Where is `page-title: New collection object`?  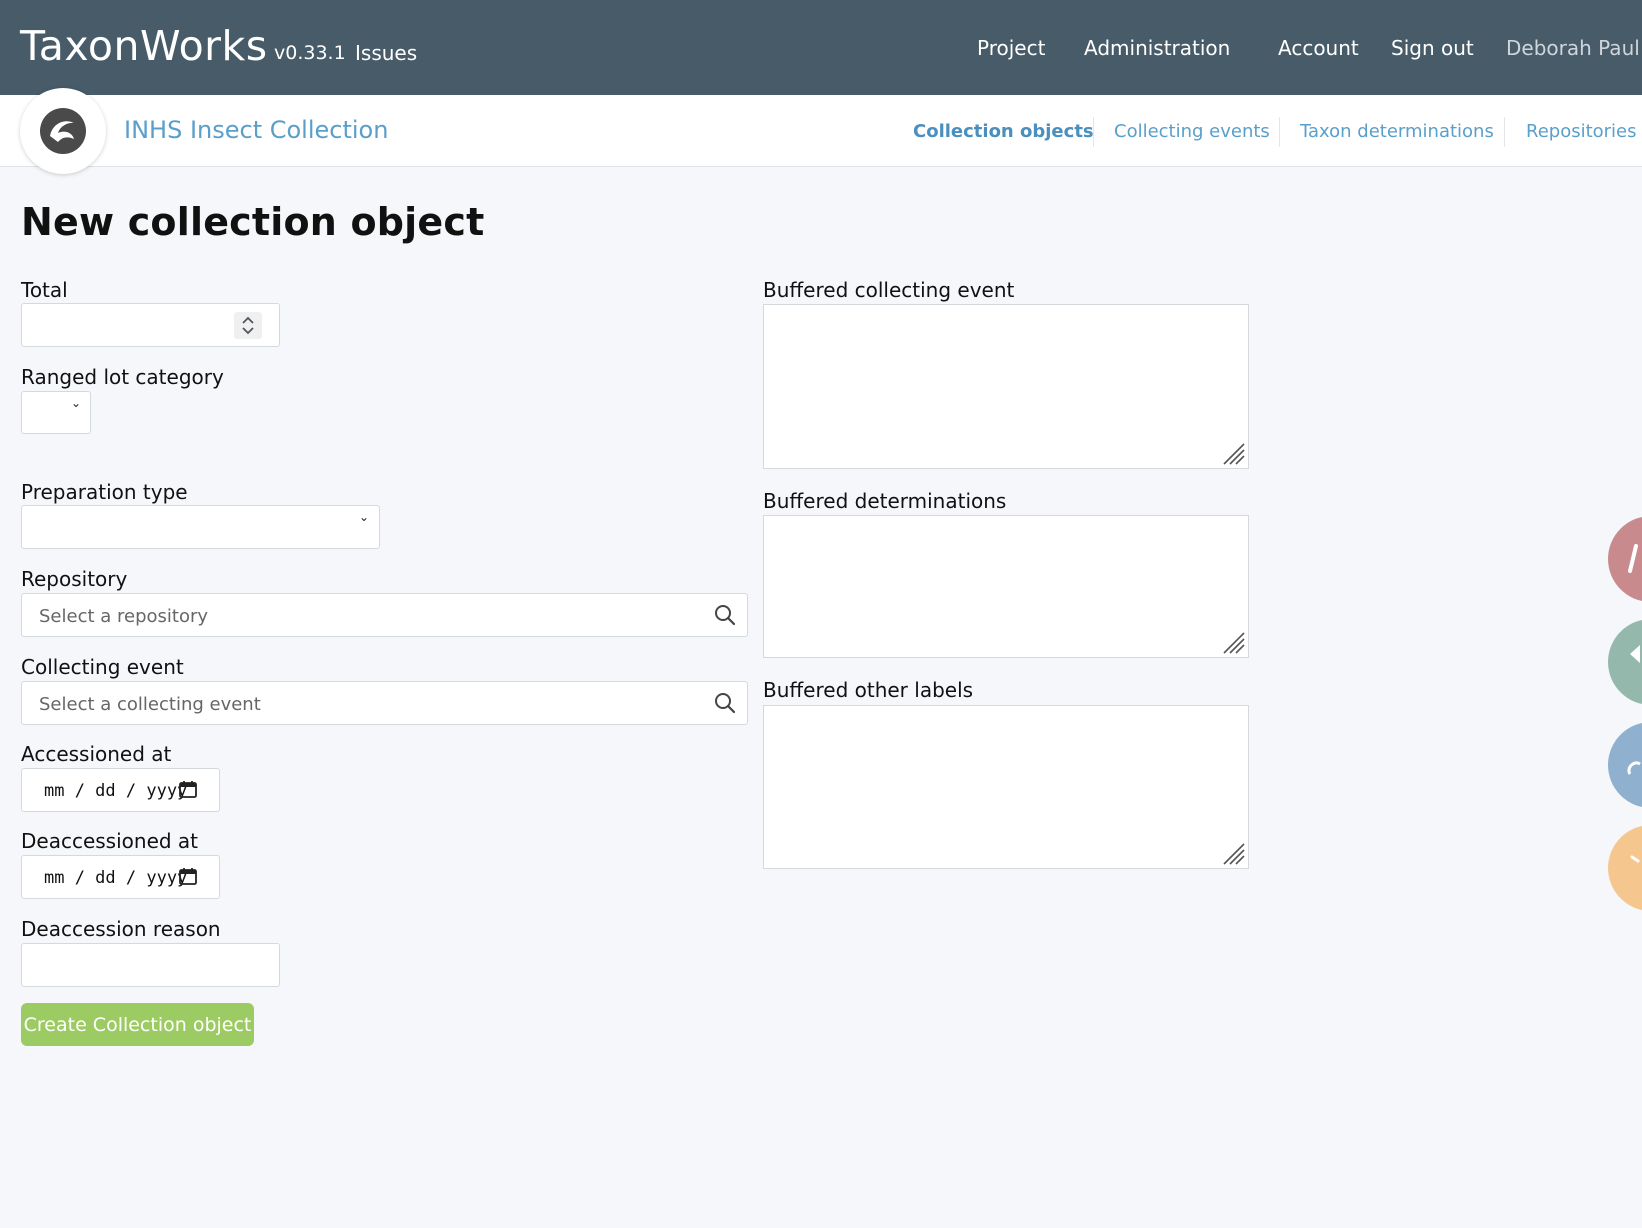
page-title: New collection object is located at coordinates (253, 222).